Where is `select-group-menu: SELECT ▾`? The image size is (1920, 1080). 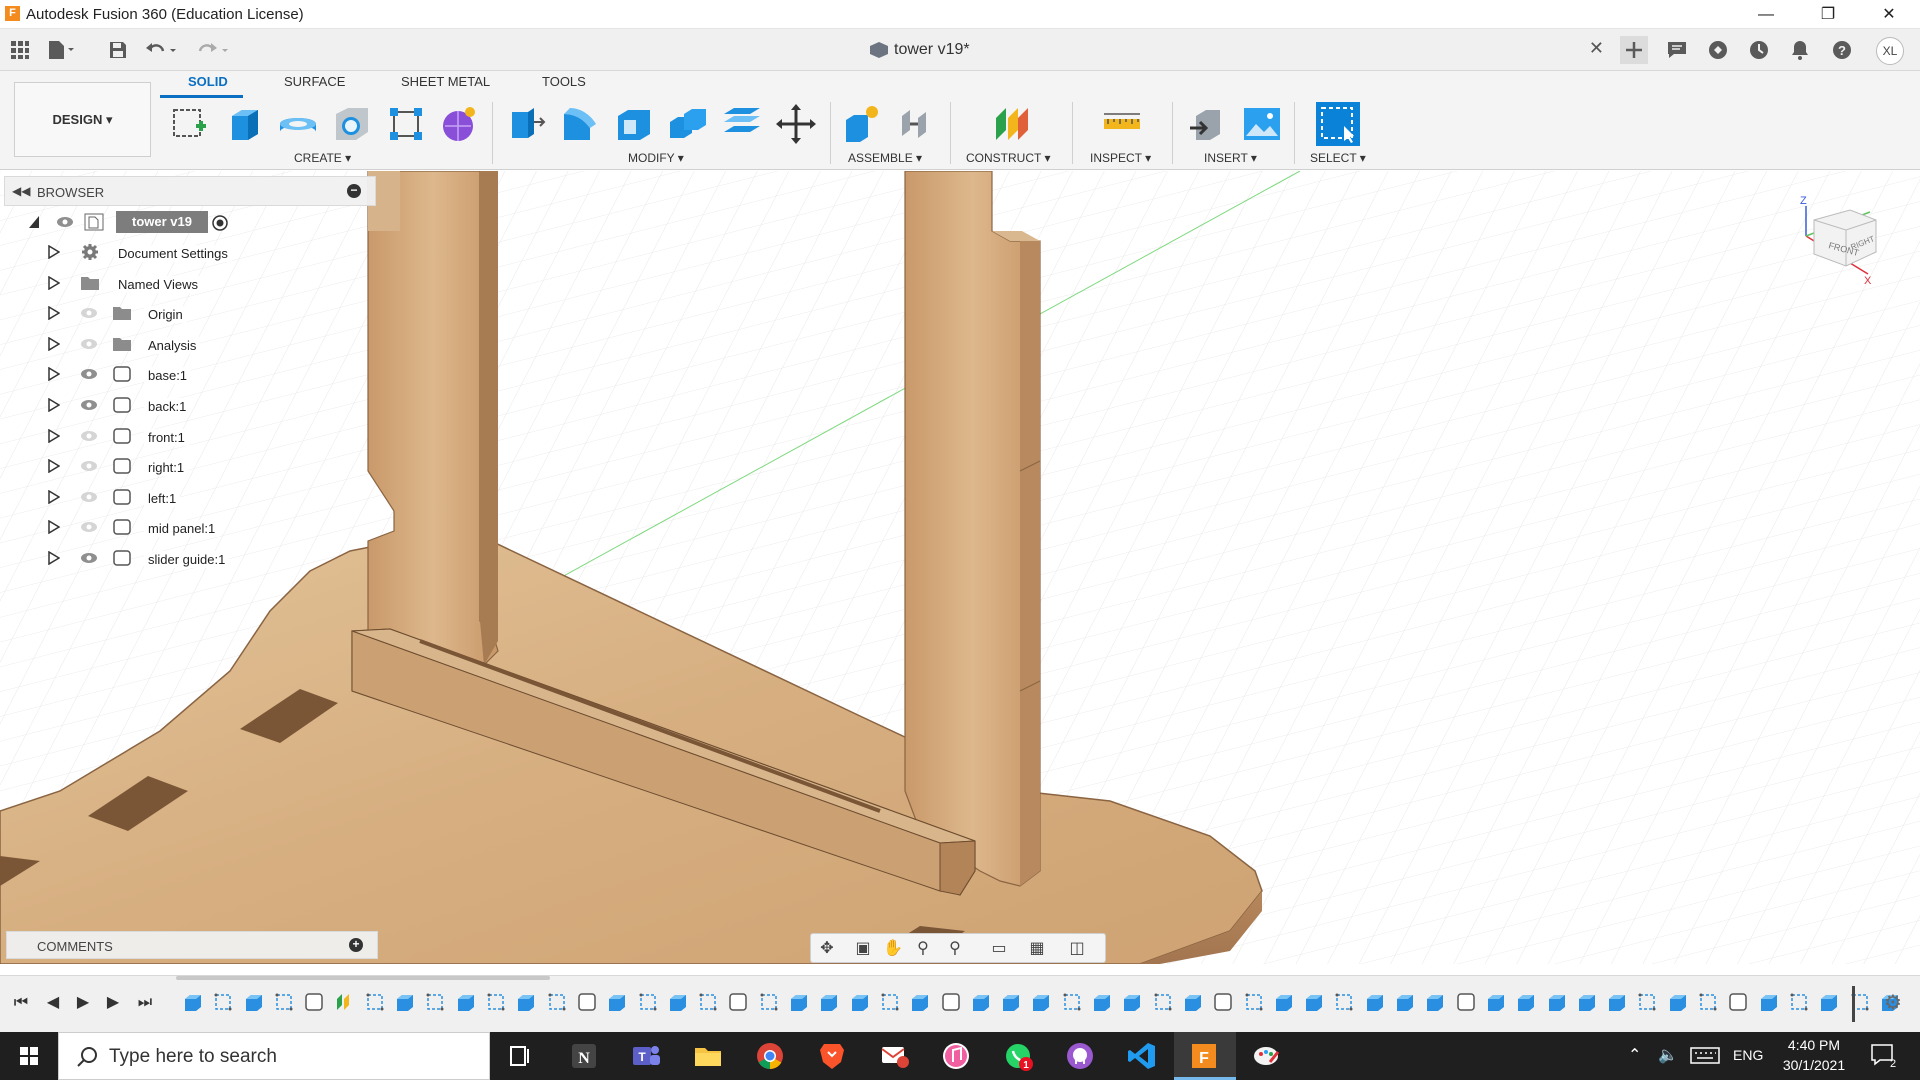 select-group-menu: SELECT ▾ is located at coordinates (1338, 158).